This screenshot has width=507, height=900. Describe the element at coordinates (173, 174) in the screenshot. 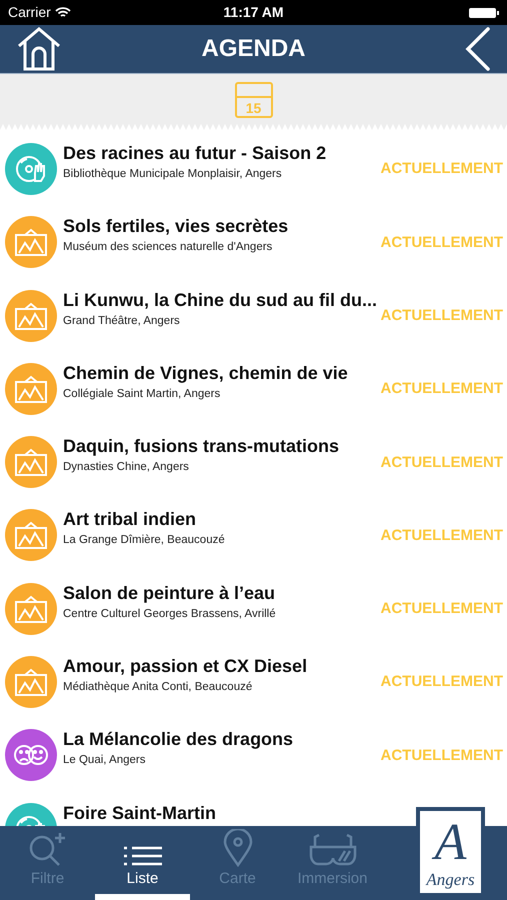

I see `event-place: Bibliothèque Municipale Monplaisir, Angers` at that location.